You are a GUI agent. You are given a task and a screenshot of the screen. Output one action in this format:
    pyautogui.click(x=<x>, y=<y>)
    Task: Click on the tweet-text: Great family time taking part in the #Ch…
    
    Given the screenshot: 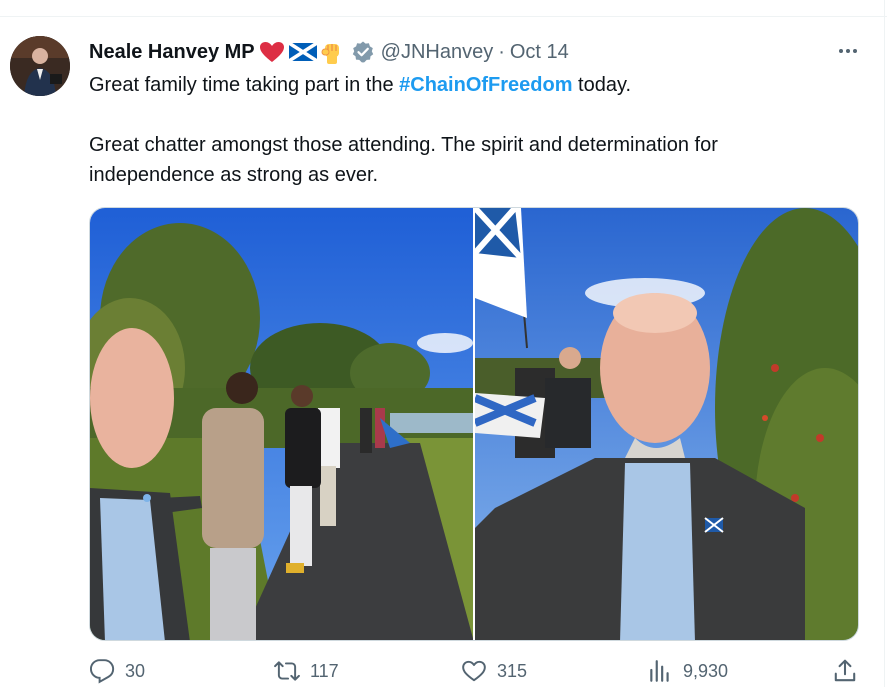 What is the action you would take?
    pyautogui.click(x=469, y=130)
    